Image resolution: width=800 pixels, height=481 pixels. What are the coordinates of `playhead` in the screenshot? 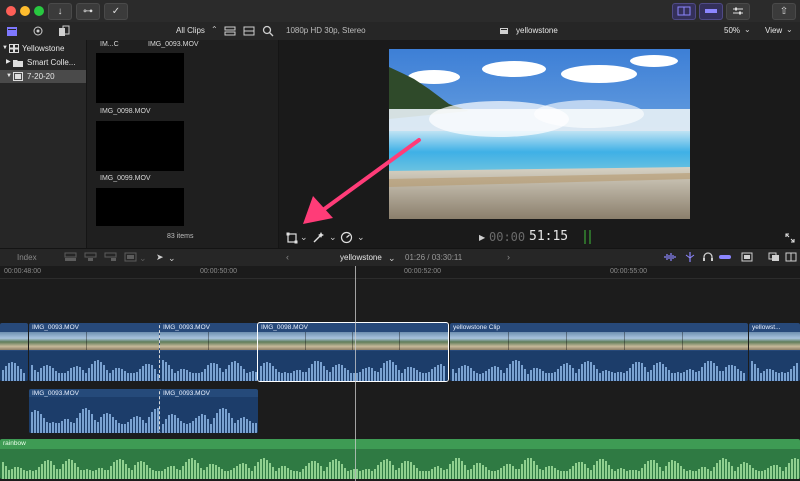 It's located at (355, 373).